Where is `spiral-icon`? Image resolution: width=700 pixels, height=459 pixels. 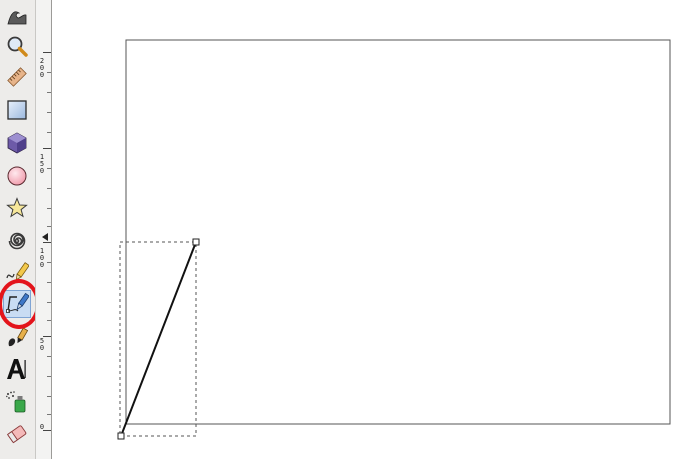 spiral-icon is located at coordinates (17, 241).